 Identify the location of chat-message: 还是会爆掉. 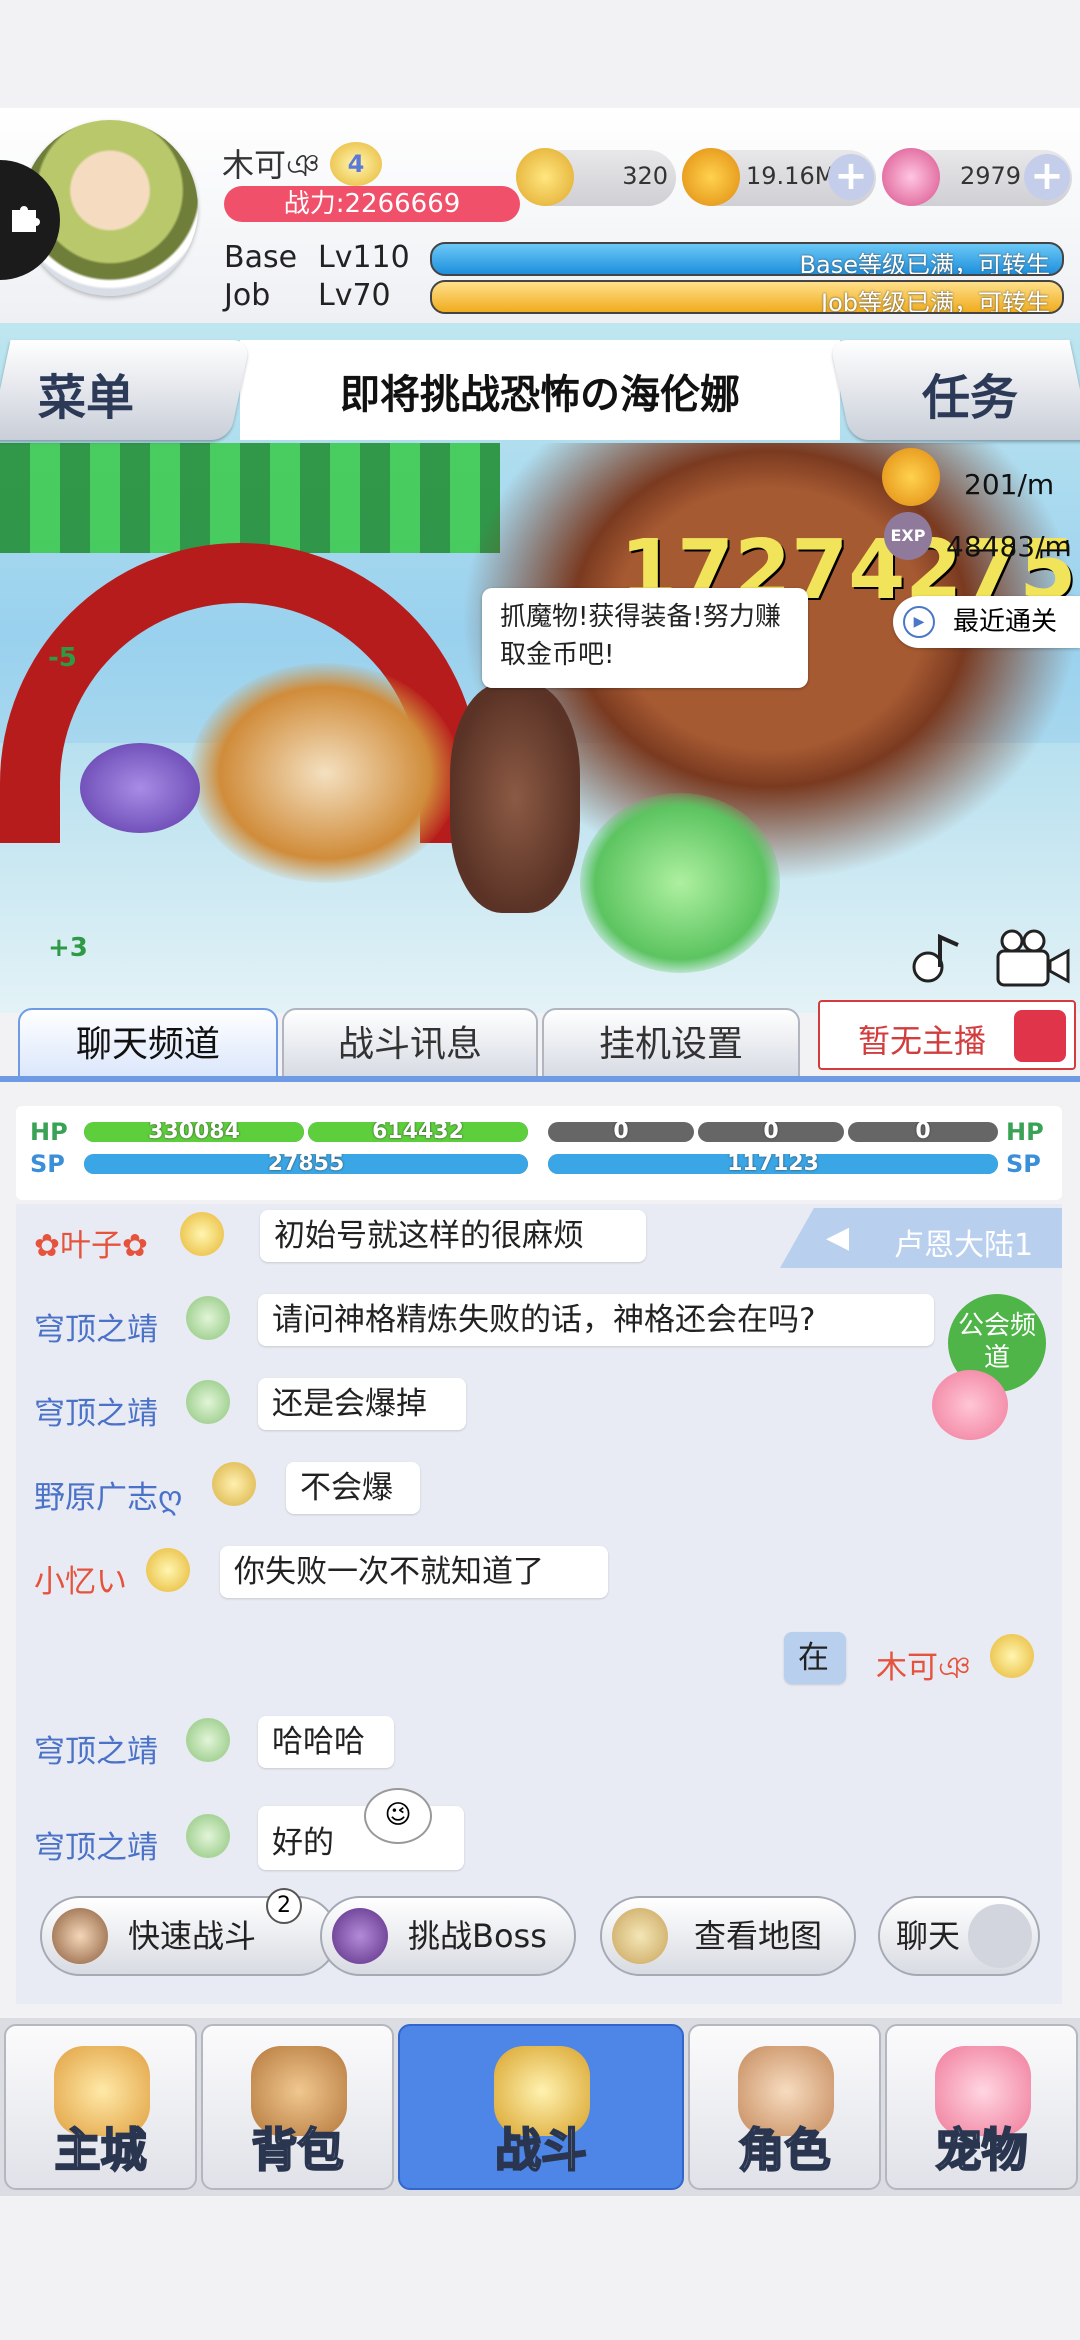
(362, 1404).